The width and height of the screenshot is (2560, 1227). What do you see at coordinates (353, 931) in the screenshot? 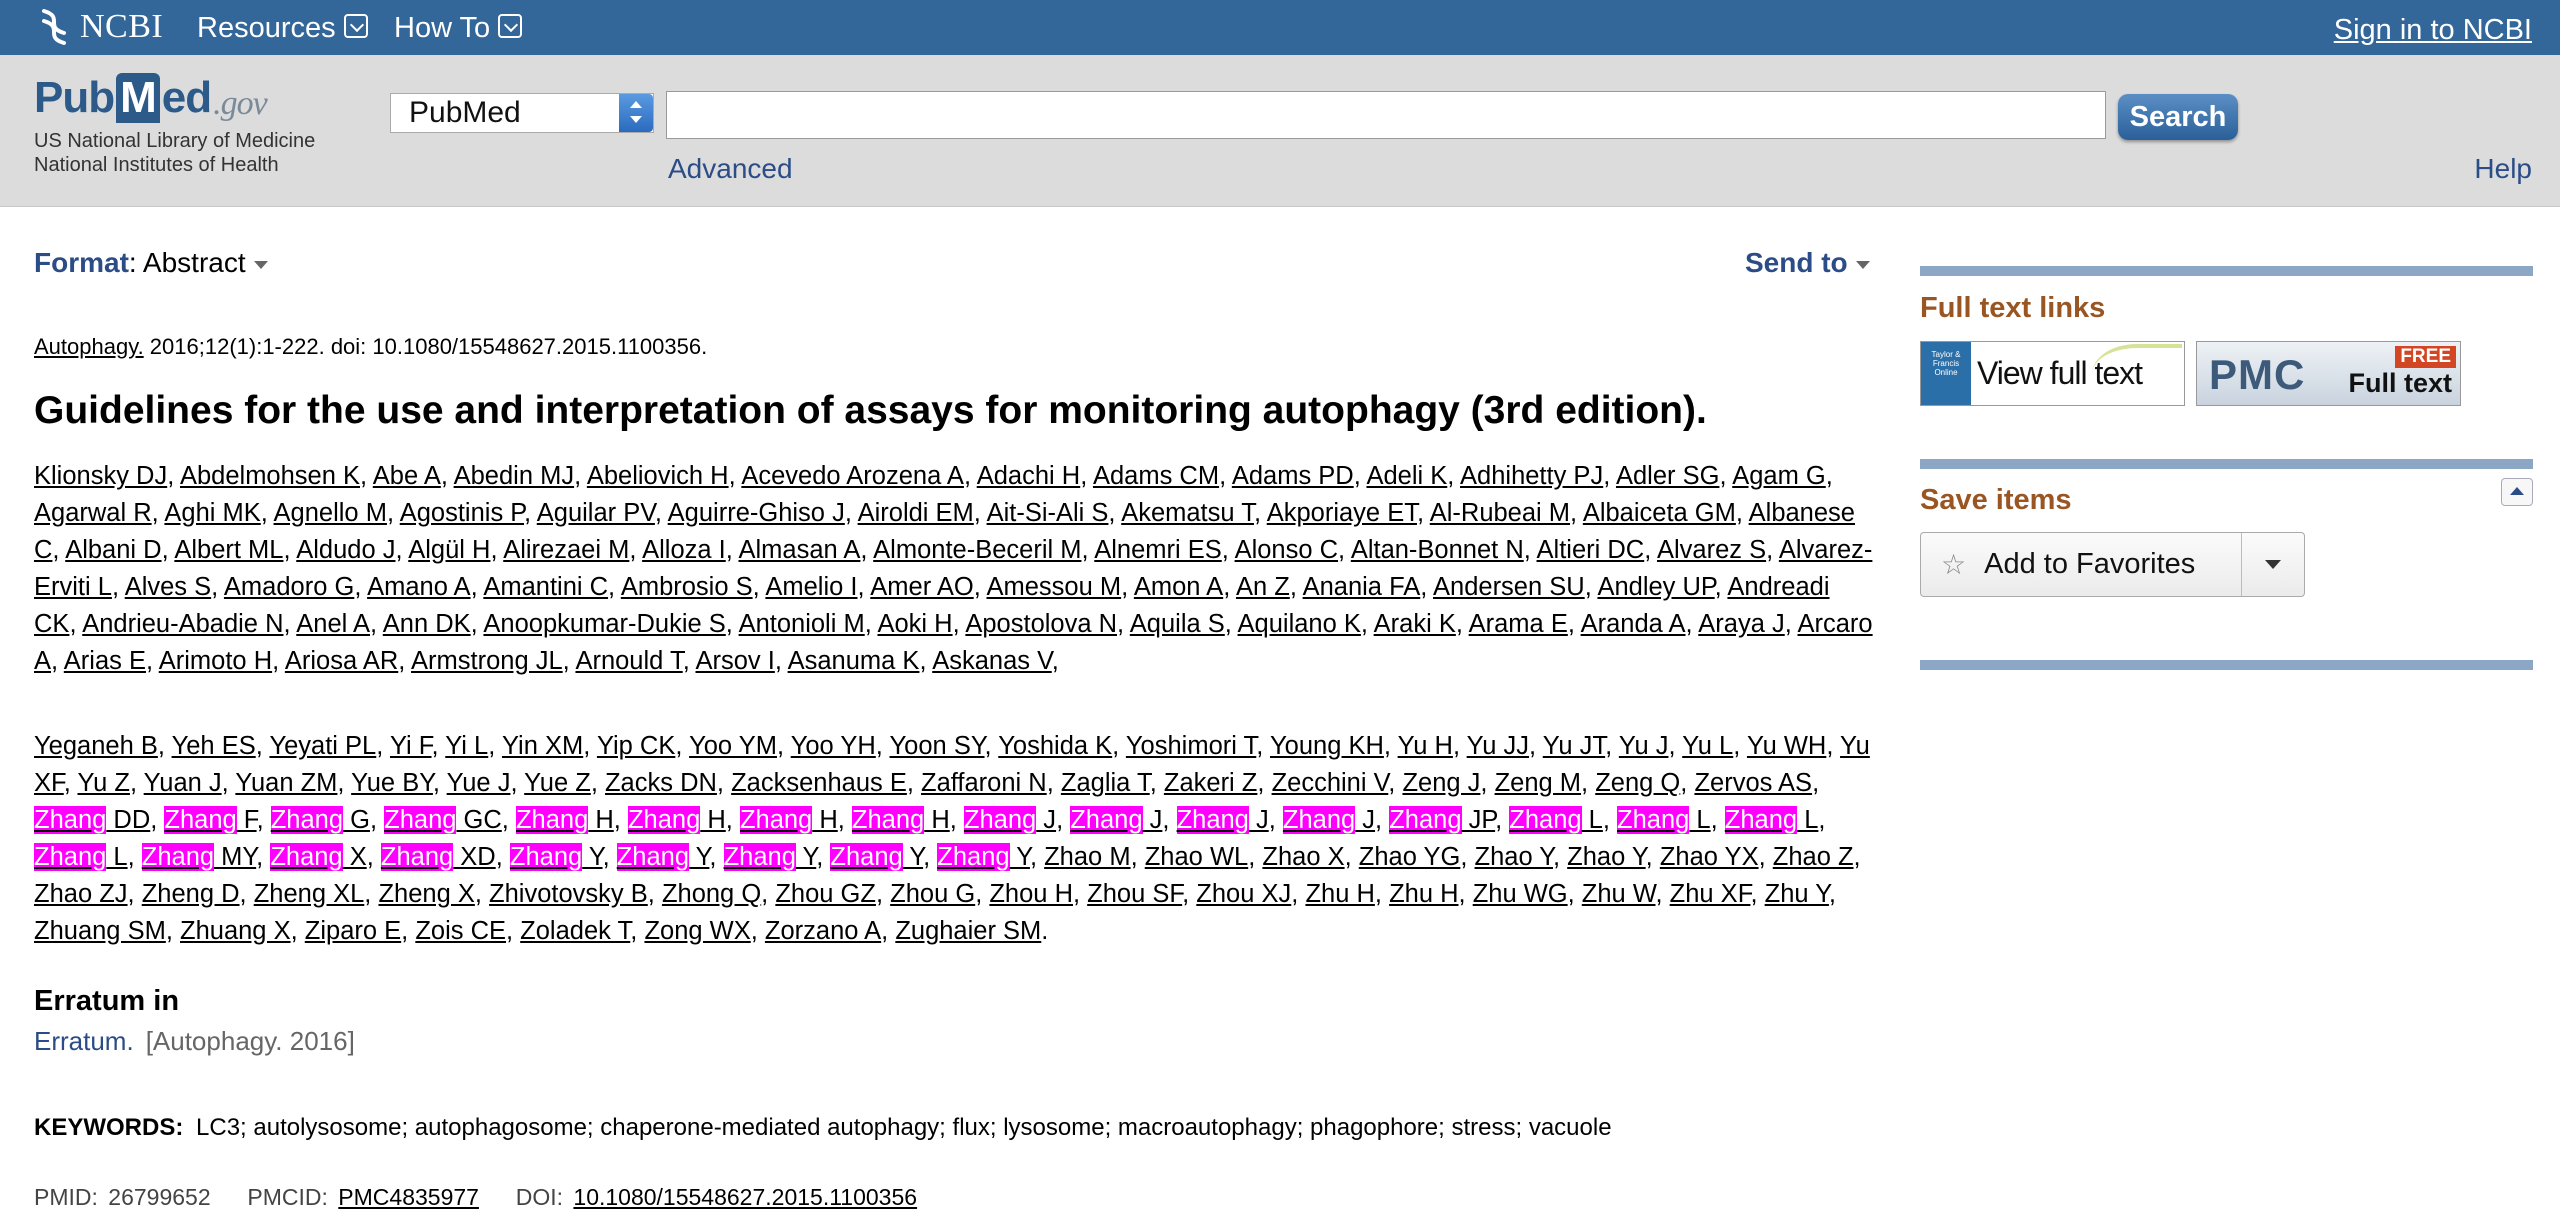
I see `author-link: Ziparo E` at bounding box center [353, 931].